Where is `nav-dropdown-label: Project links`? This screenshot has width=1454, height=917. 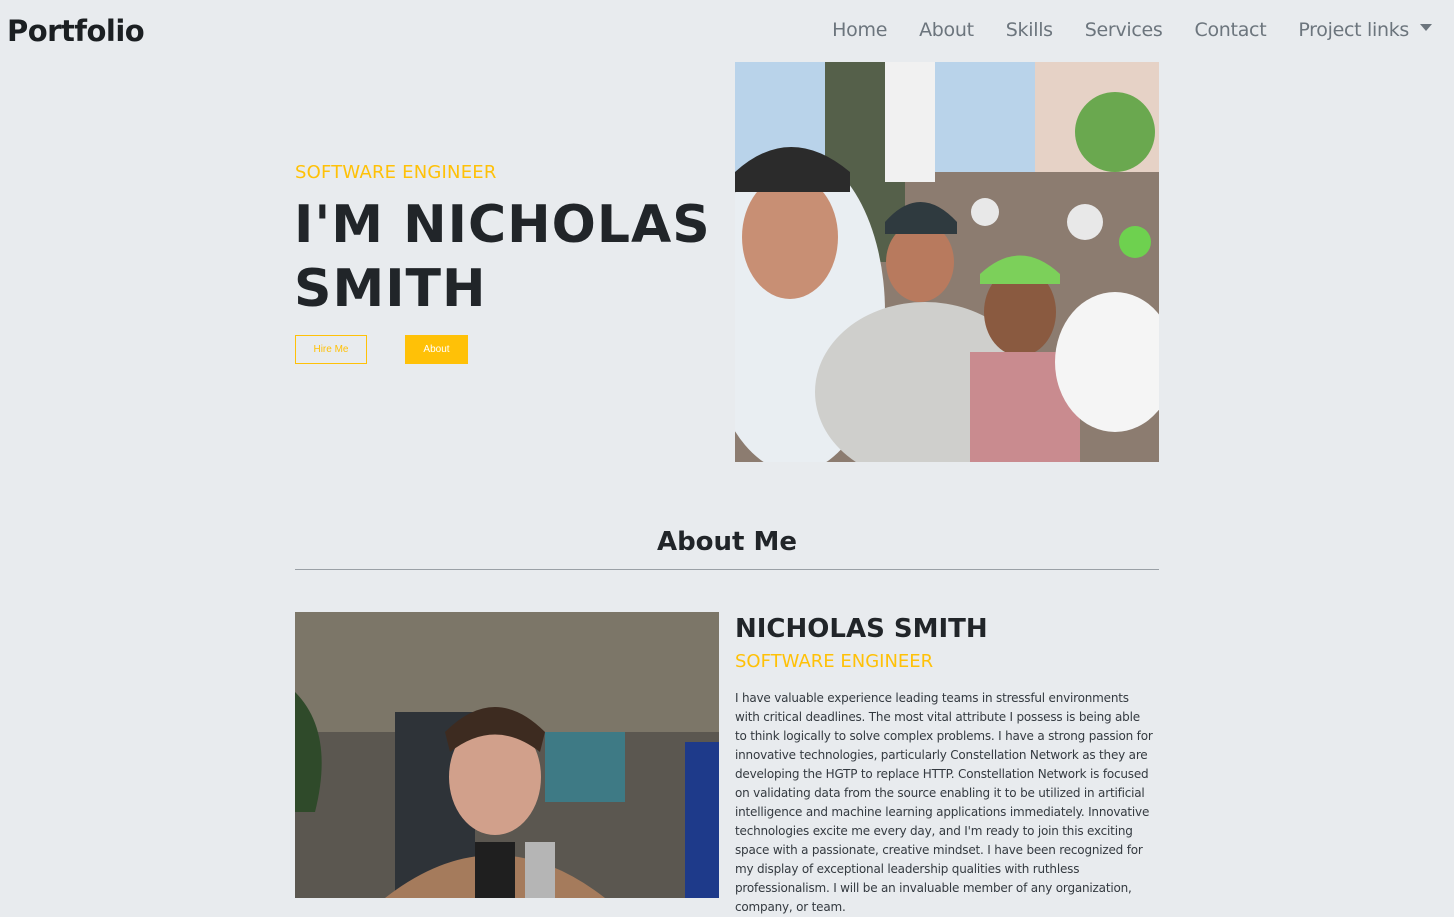
nav-dropdown-label: Project links is located at coordinates (1353, 30).